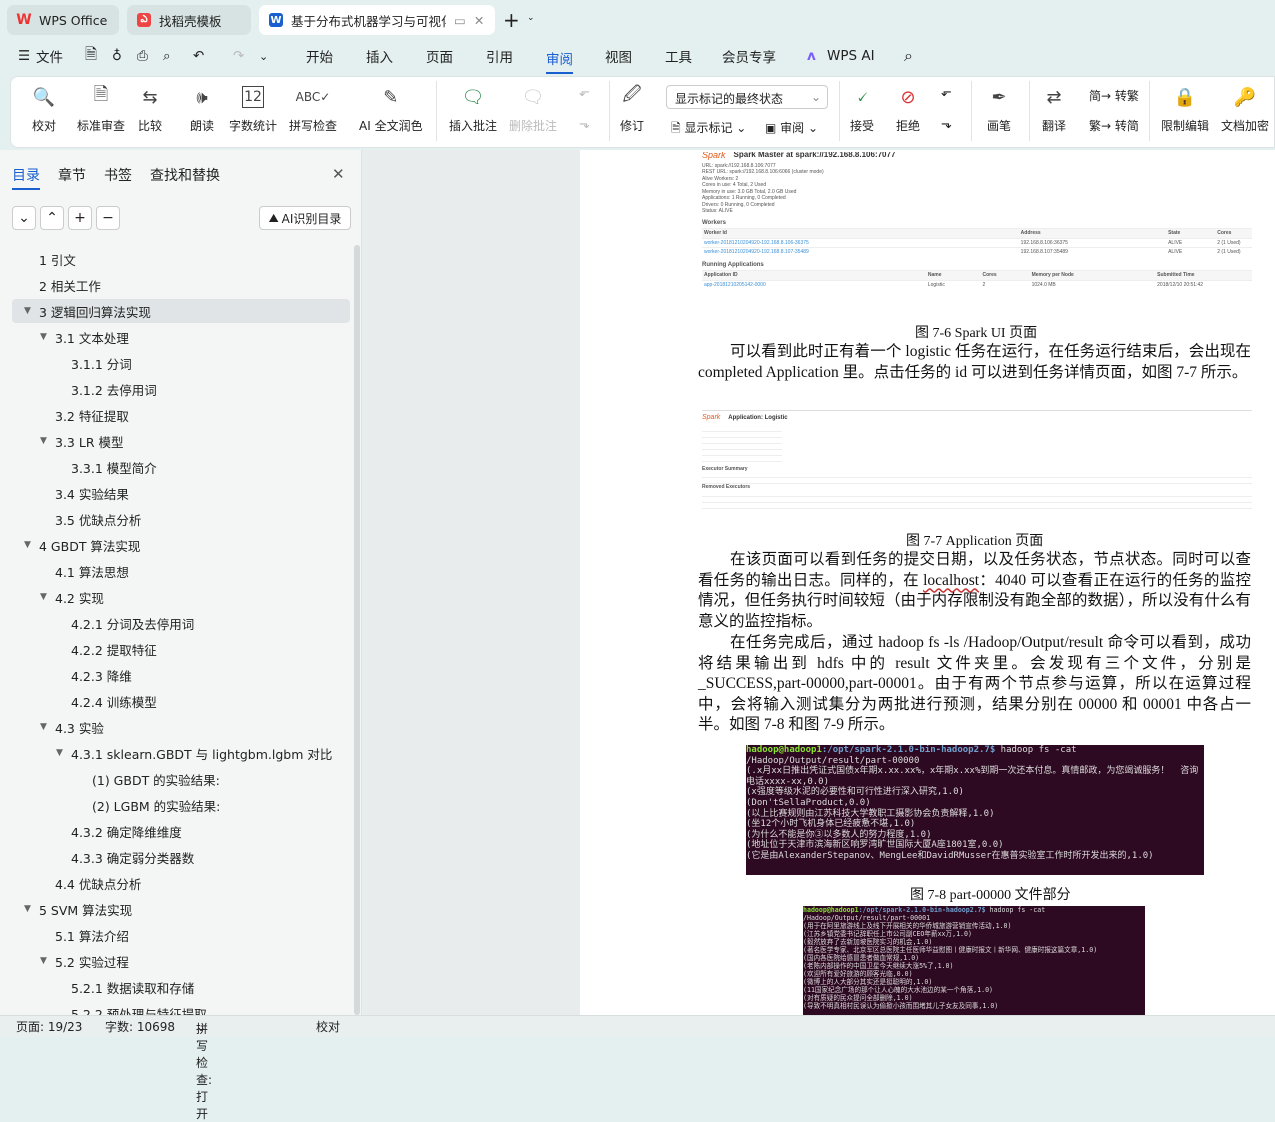 The width and height of the screenshot is (1275, 1122). Describe the element at coordinates (439, 56) in the screenshot. I see `menu-page: 页面` at that location.